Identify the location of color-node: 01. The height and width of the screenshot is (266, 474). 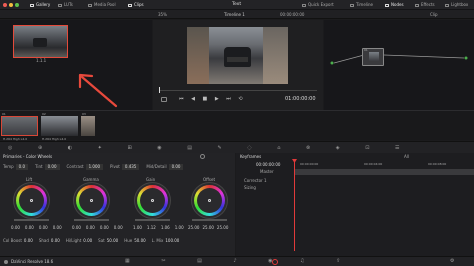
(373, 57).